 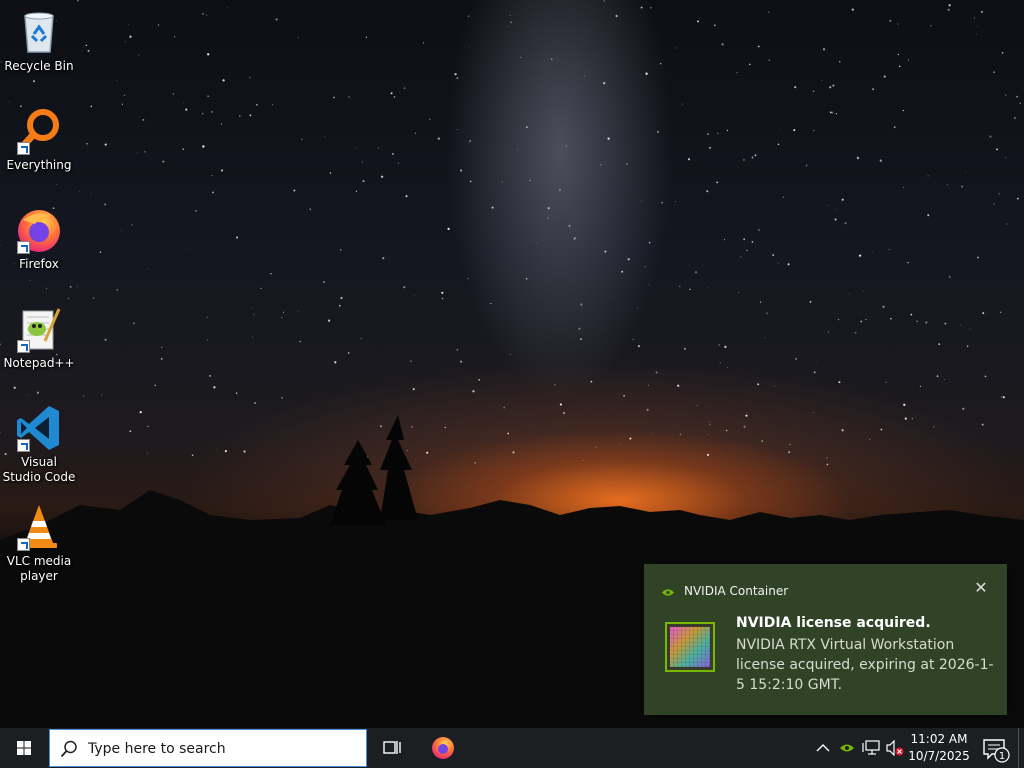 I want to click on windows-logo-icon, so click(x=24, y=748).